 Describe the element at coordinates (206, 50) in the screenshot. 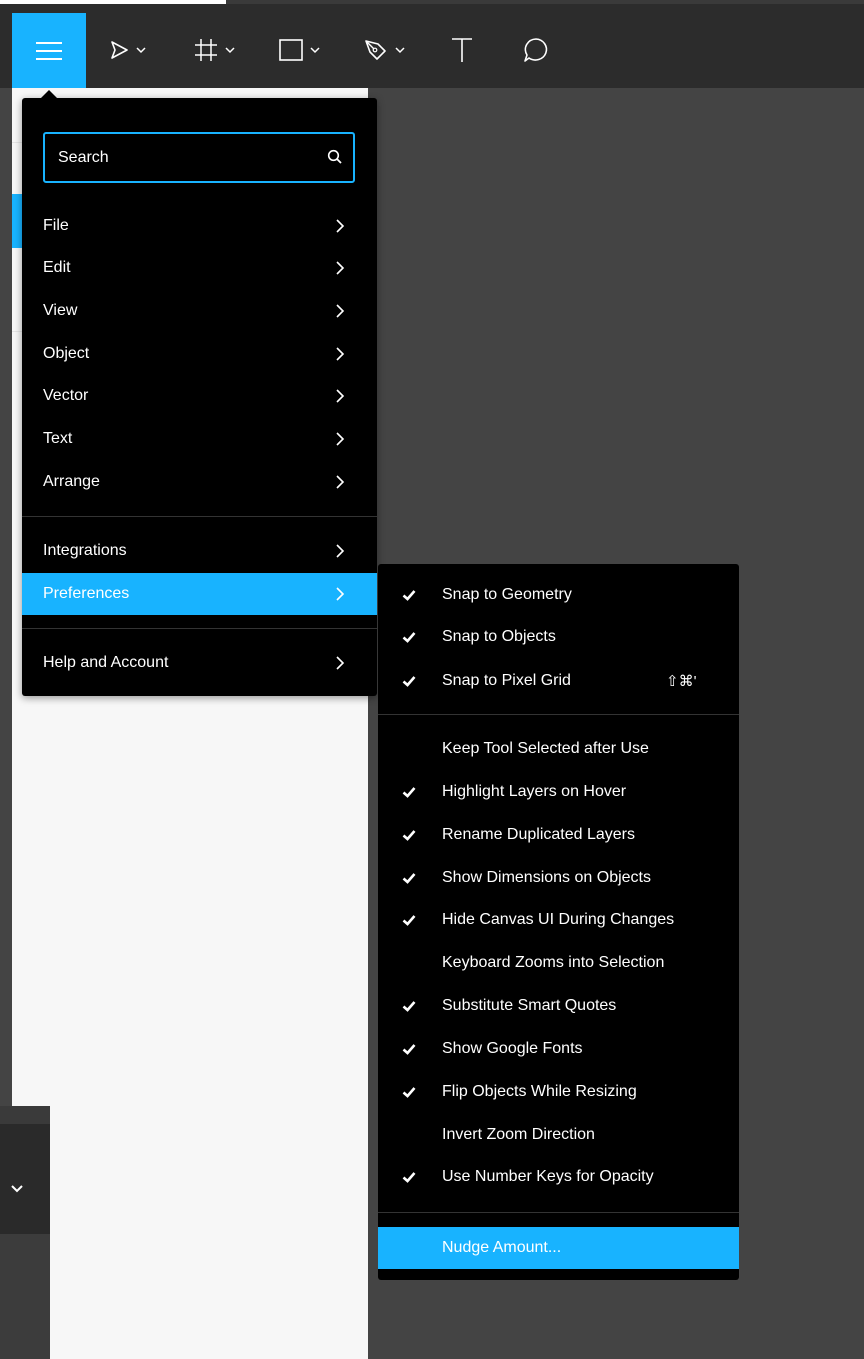

I see `frame-tool-icon` at that location.